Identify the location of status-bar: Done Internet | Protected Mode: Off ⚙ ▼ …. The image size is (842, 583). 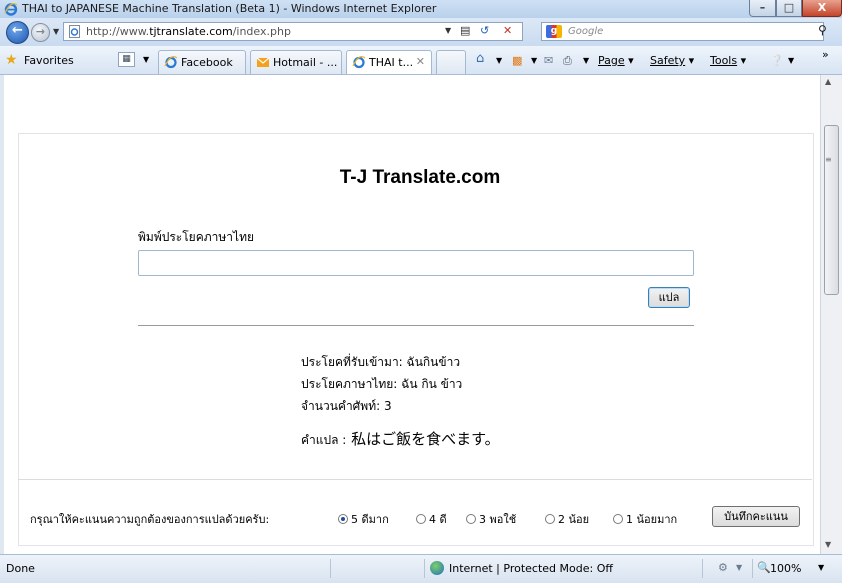
(421, 568).